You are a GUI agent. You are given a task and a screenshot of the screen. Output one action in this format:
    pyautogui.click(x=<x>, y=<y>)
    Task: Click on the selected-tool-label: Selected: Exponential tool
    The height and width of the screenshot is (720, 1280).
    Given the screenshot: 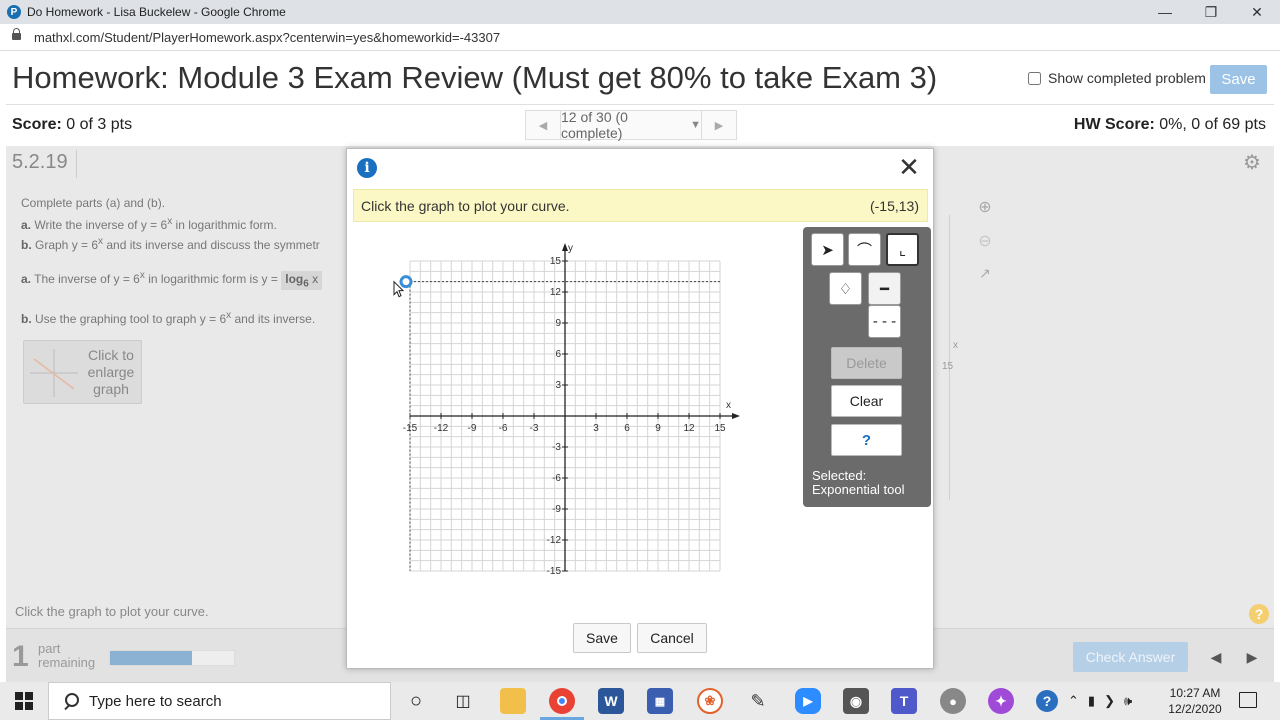 What is the action you would take?
    pyautogui.click(x=858, y=482)
    